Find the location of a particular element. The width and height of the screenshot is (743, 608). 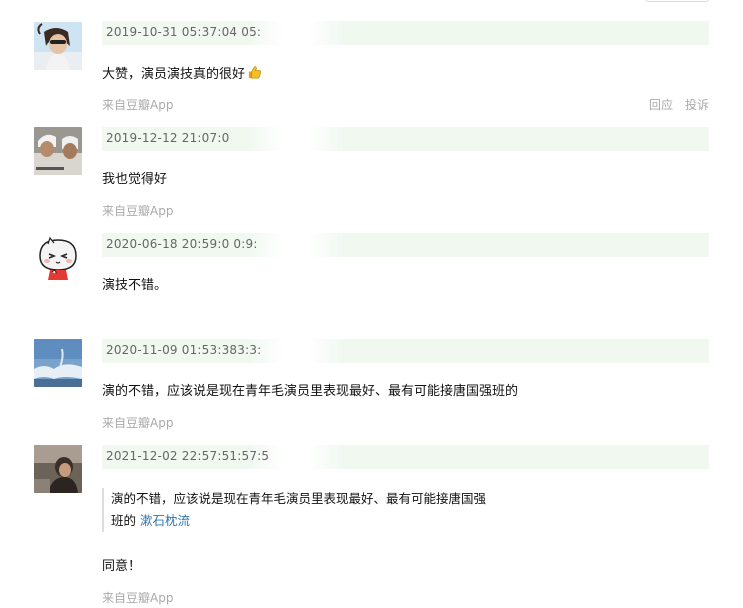

top-button-edge is located at coordinates (677, 1).